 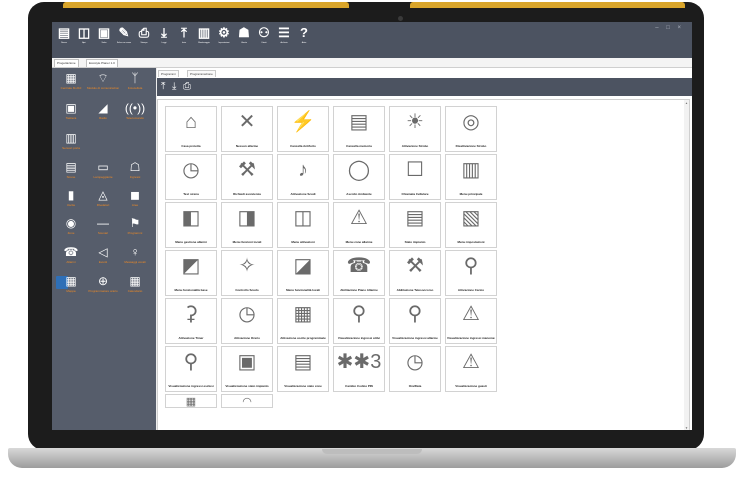 What do you see at coordinates (303, 321) in the screenshot?
I see `program-tile: ▦ Attivazione uscite programmate` at bounding box center [303, 321].